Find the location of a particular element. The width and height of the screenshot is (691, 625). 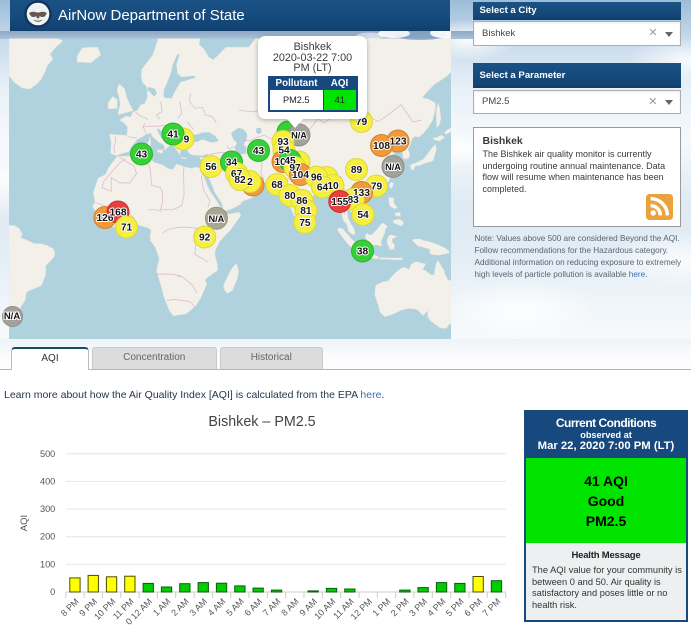

svg-text: 9 is located at coordinates (187, 140).